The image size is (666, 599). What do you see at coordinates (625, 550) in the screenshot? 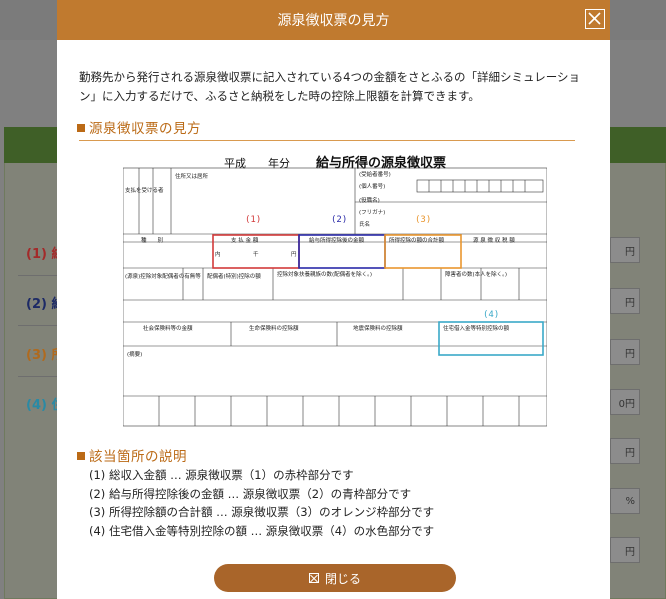
I see `bg-field-7: 円` at bounding box center [625, 550].